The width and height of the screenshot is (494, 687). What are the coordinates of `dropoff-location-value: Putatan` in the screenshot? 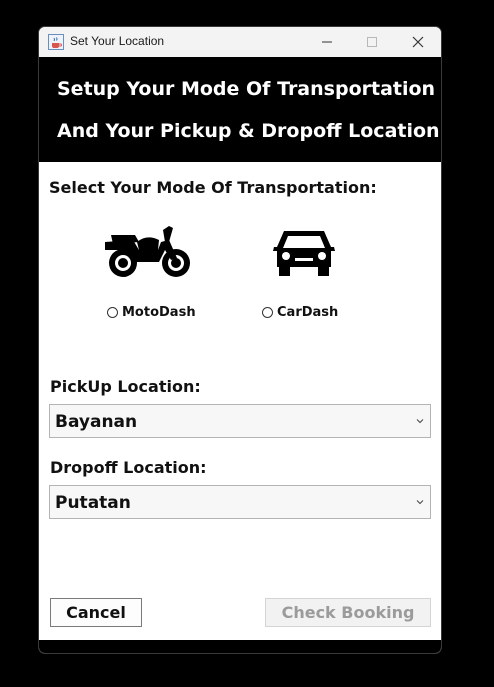 It's located at (93, 503).